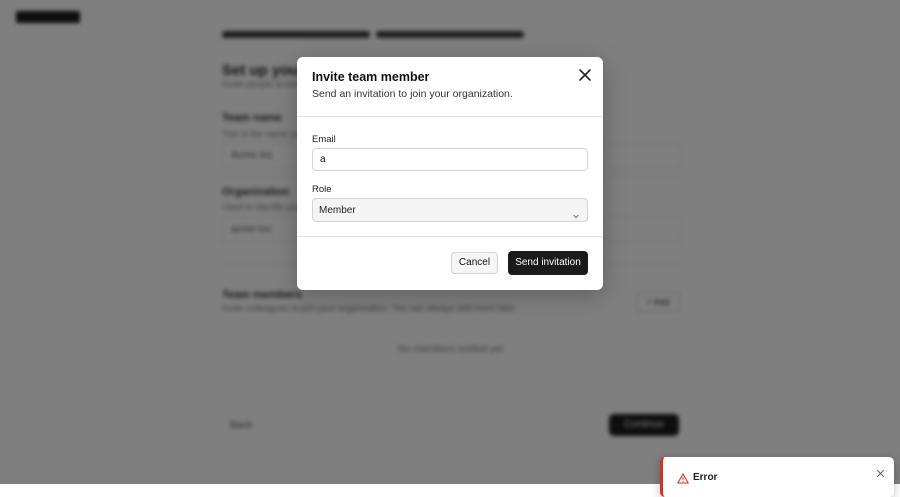 This screenshot has width=900, height=497. I want to click on dialog-title: Invite team member, so click(371, 77).